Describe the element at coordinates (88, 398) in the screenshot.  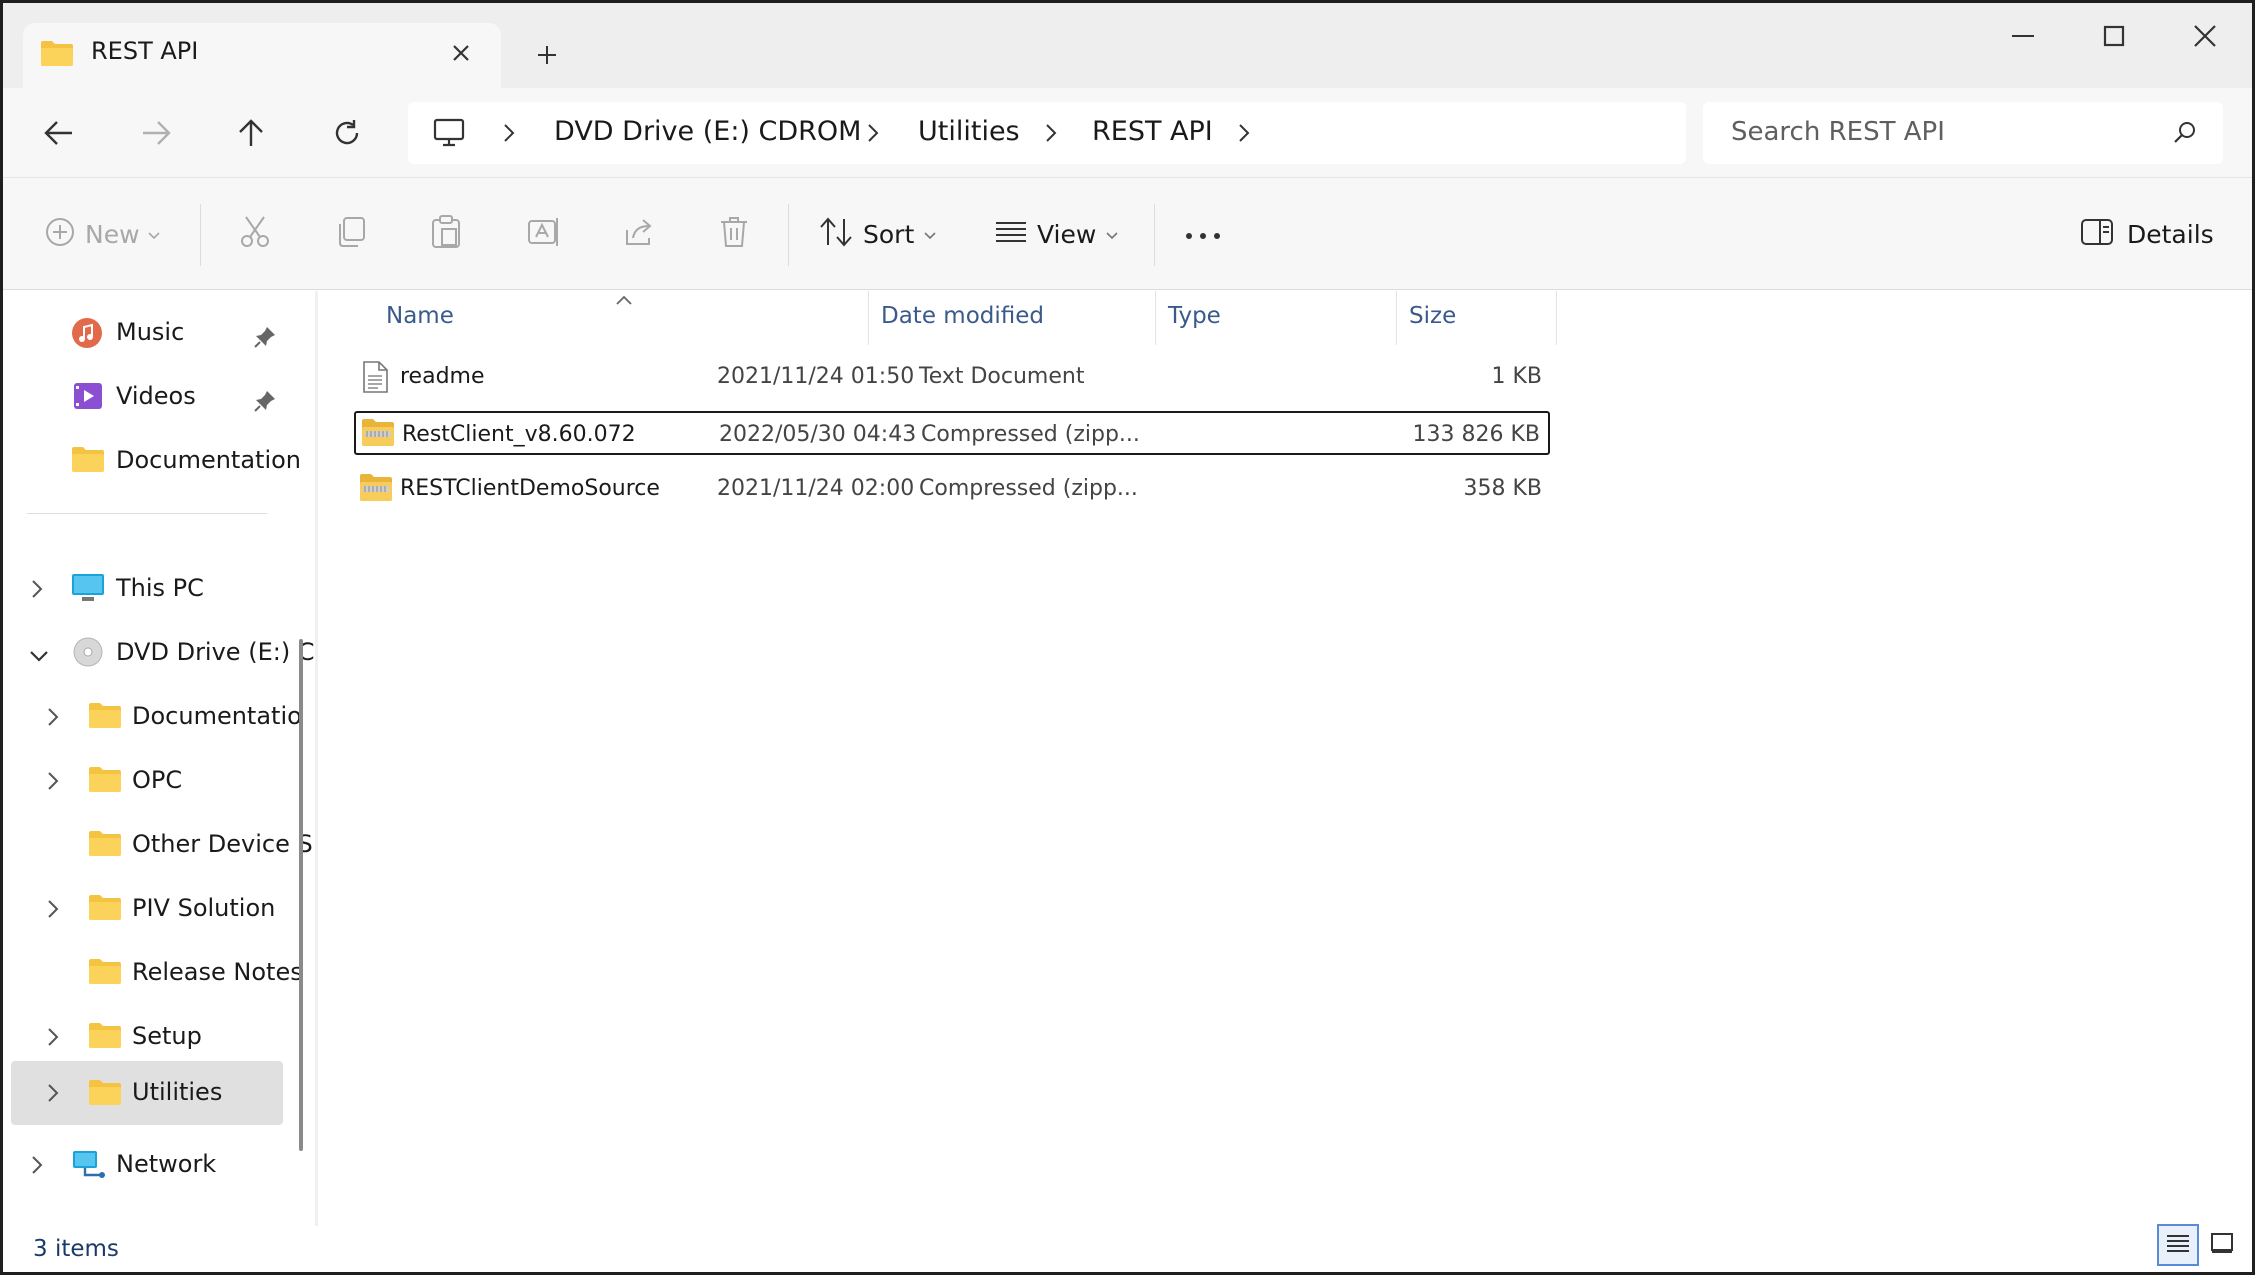
I see `videos-icon` at that location.